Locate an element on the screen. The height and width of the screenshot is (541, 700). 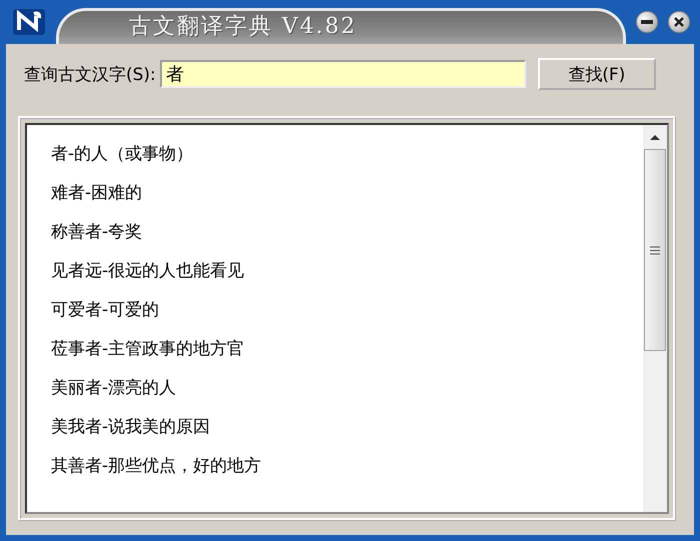
result-item: 见者远-很远的人也能看见 is located at coordinates (347, 271).